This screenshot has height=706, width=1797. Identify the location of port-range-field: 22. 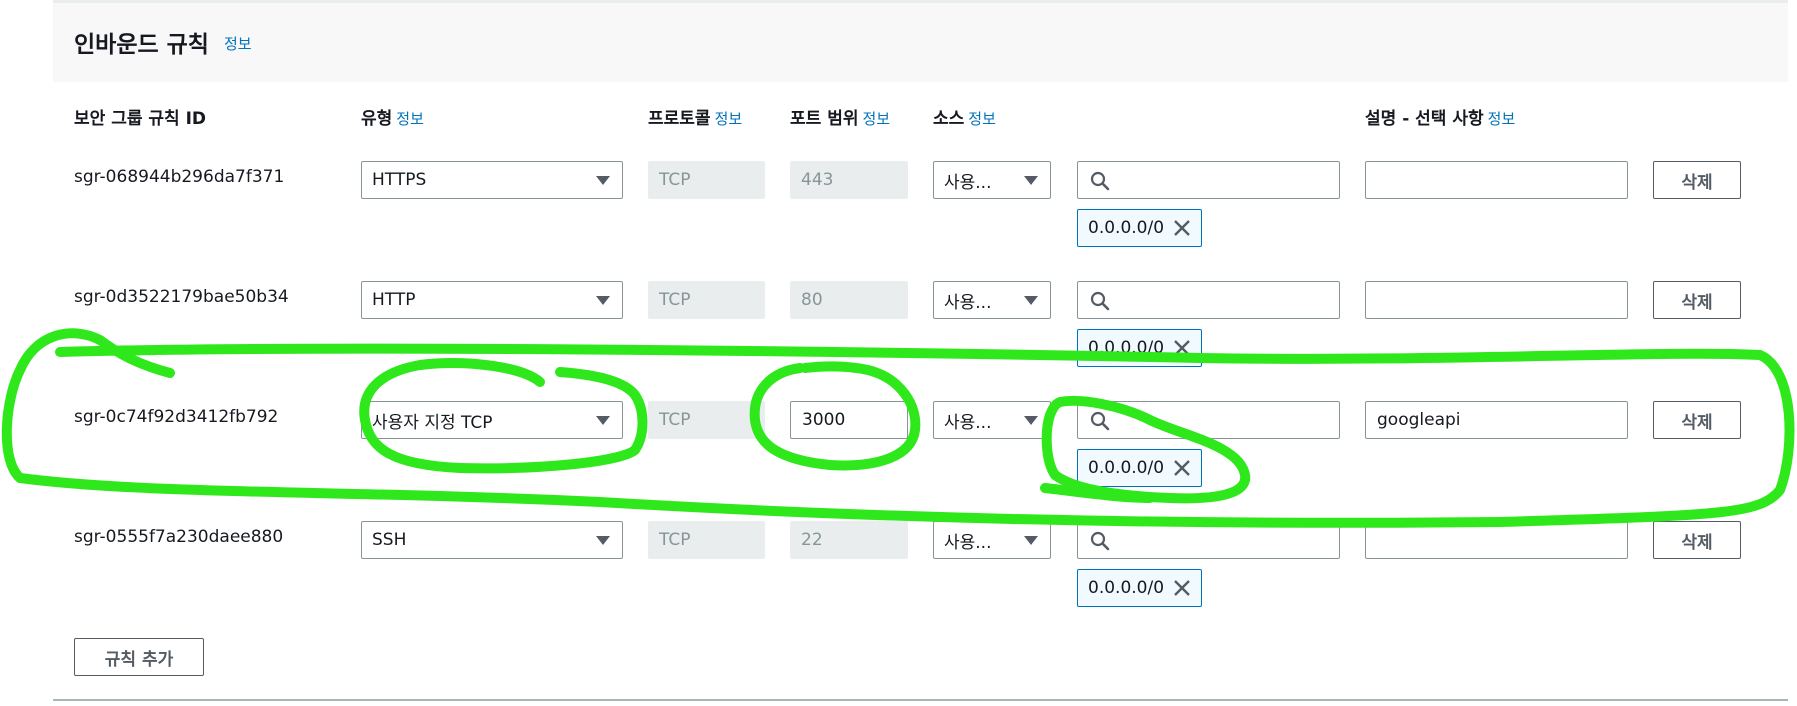
(849, 540).